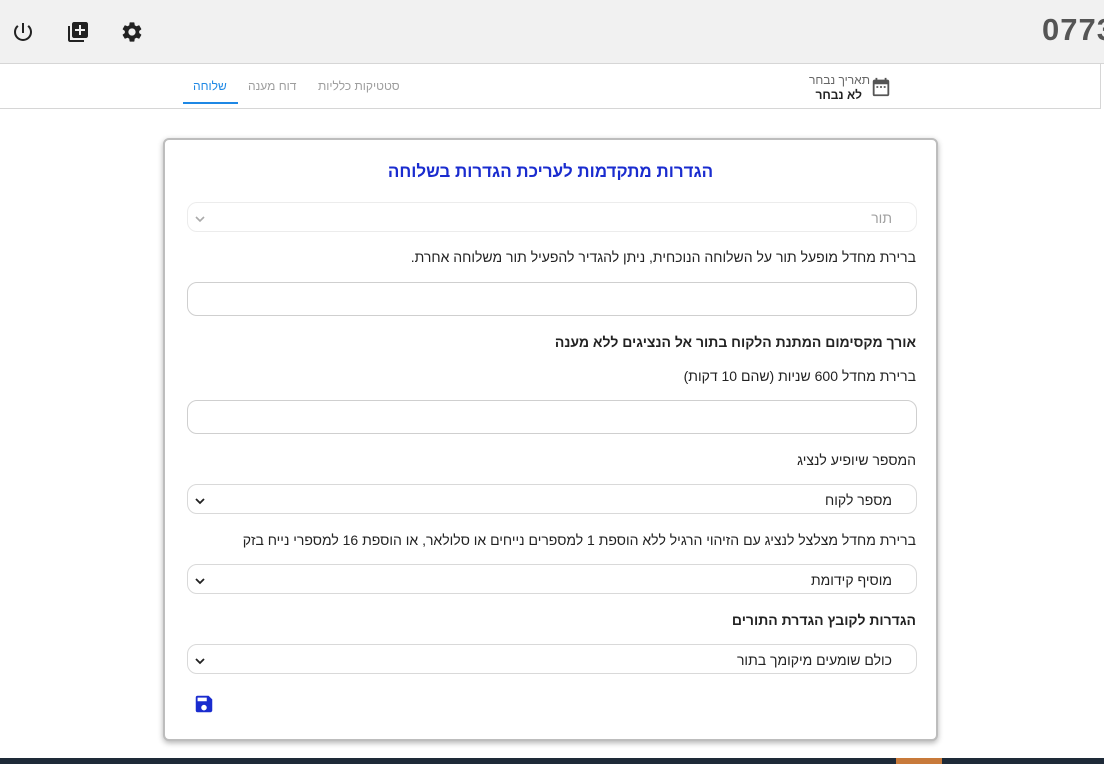  I want to click on tab-extension: שלוחה, so click(210, 86).